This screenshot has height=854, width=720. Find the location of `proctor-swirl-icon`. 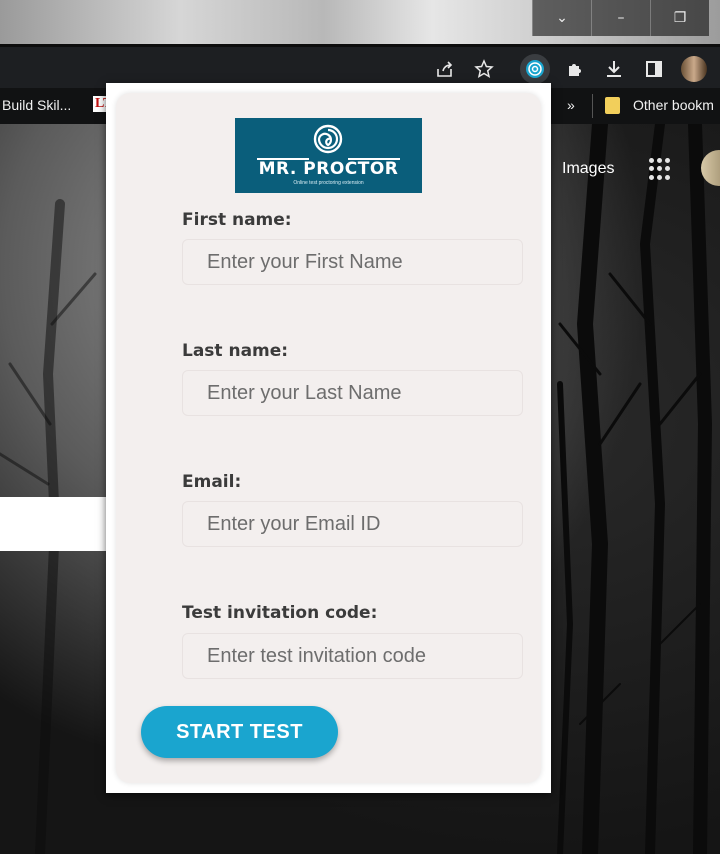

proctor-swirl-icon is located at coordinates (535, 69).